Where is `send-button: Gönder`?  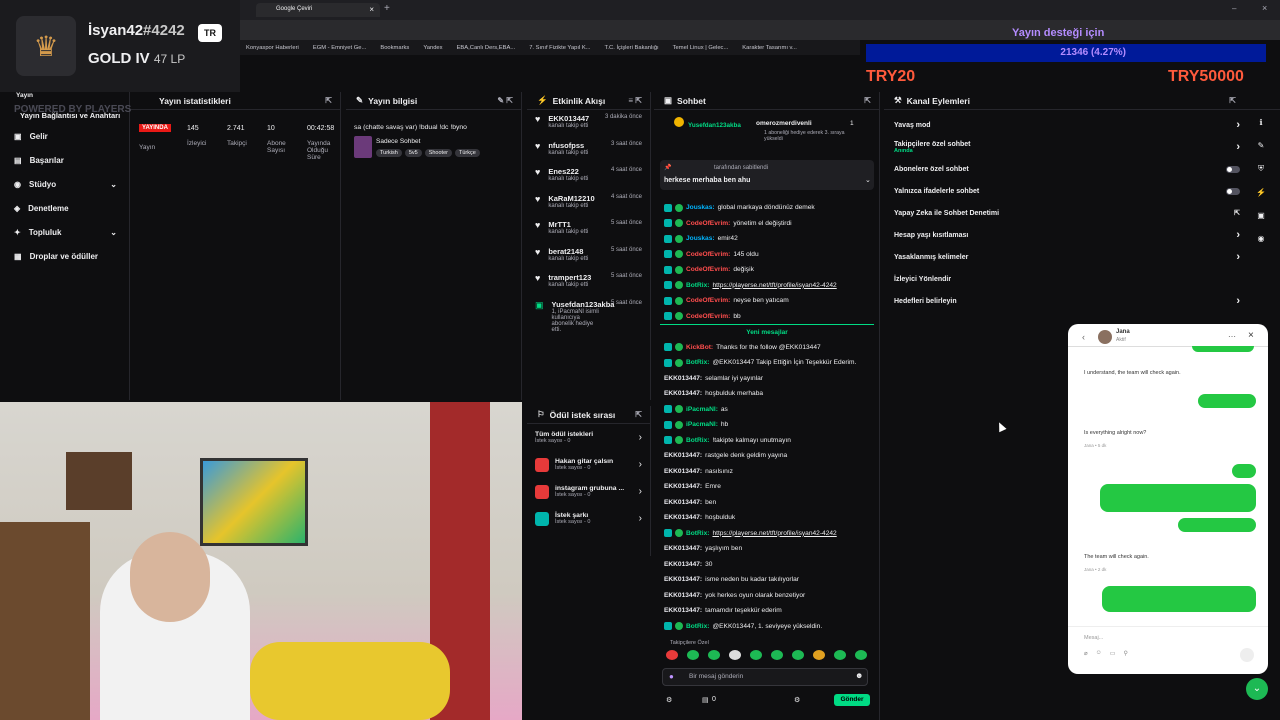
send-button: Gönder is located at coordinates (852, 700).